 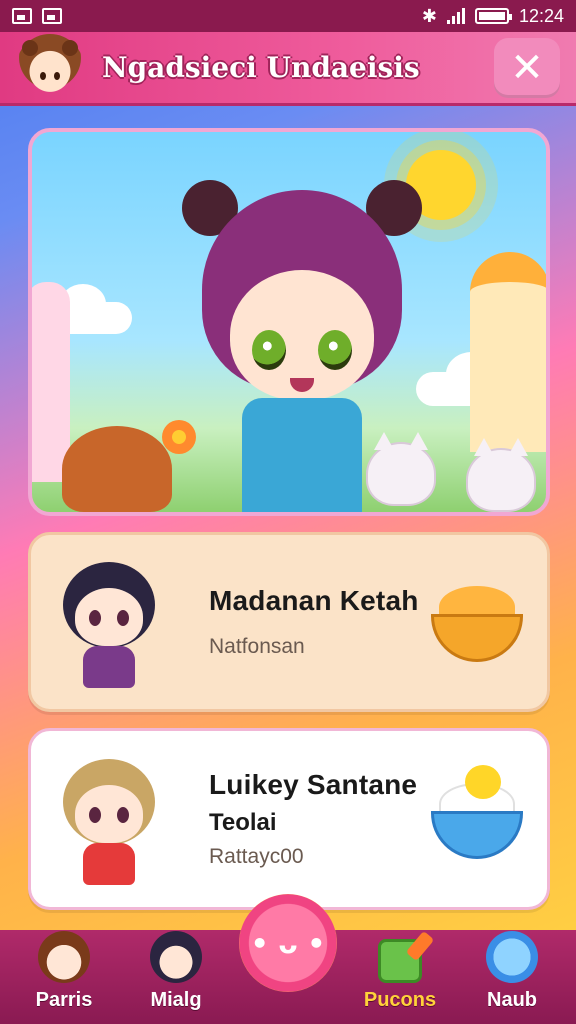 What do you see at coordinates (288, 943) in the screenshot?
I see `center-chat-icon: • ᴗ •` at bounding box center [288, 943].